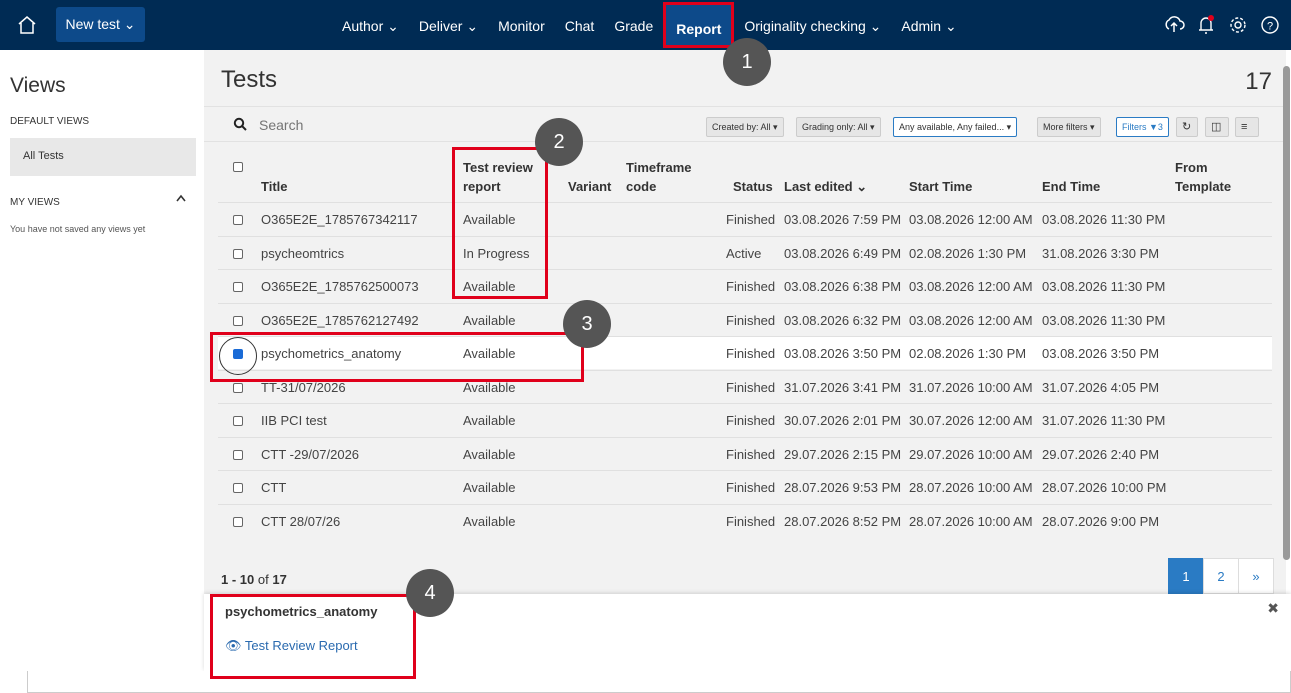 The width and height of the screenshot is (1291, 693). Describe the element at coordinates (1191, 167) in the screenshot. I see `col-template-1: From` at that location.